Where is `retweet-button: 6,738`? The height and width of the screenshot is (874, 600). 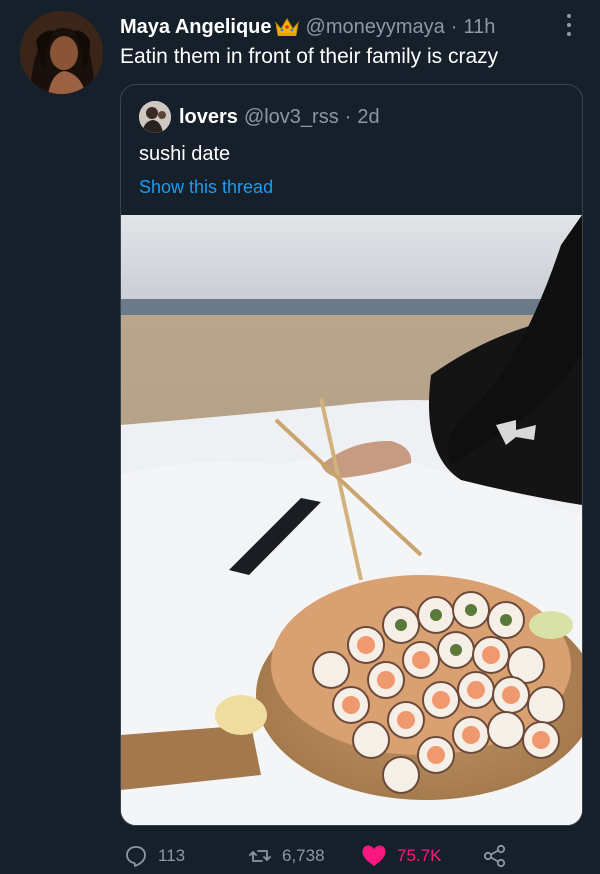 retweet-button: 6,738 is located at coordinates (286, 856).